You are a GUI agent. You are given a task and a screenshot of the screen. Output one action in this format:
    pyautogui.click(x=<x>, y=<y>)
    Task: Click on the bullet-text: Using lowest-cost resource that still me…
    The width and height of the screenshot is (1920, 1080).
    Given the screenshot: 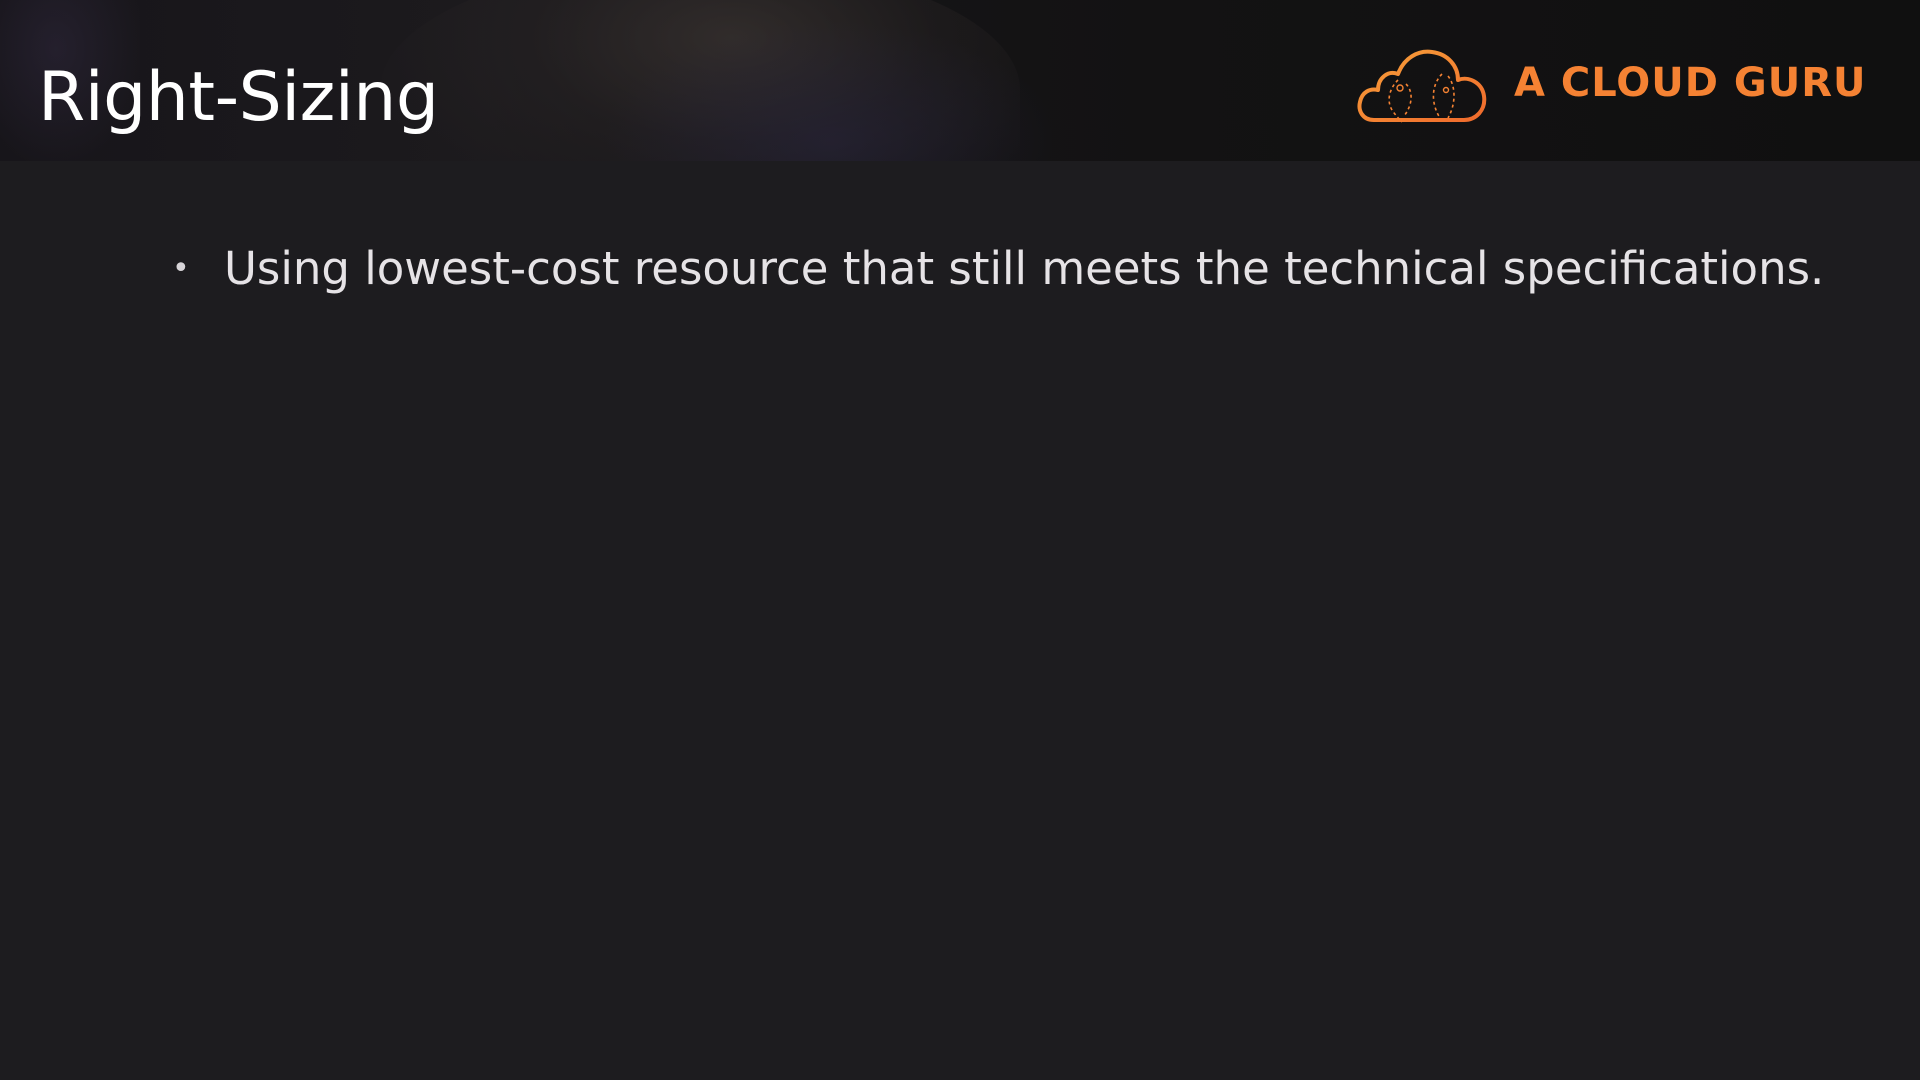 What is the action you would take?
    pyautogui.click(x=1024, y=268)
    